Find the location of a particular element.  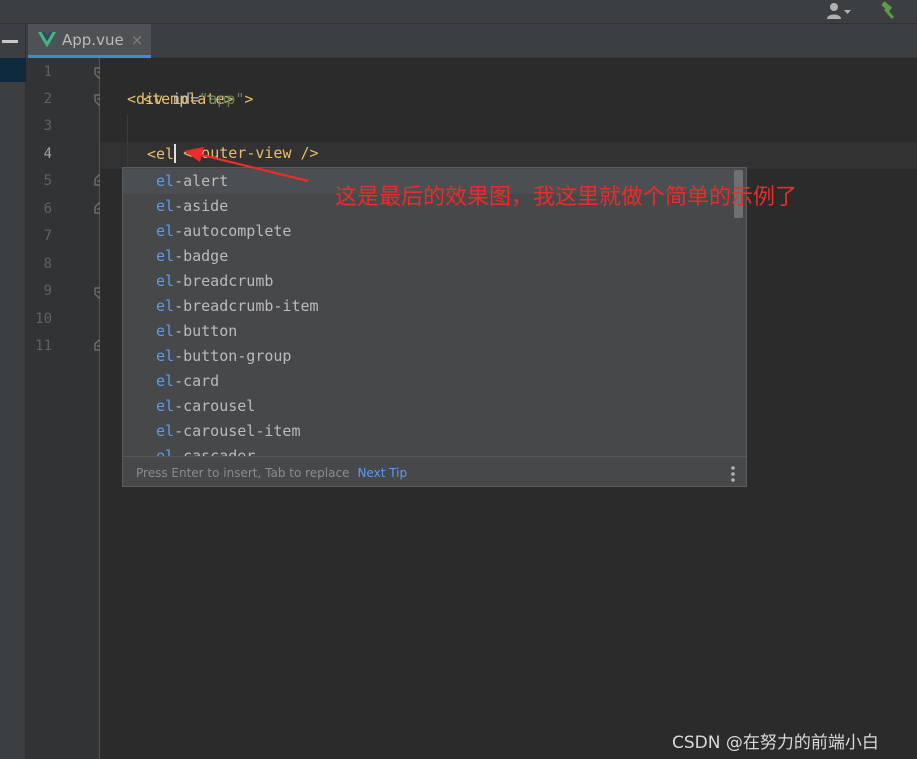

completion-item: el-breadcrumb is located at coordinates (430, 281).